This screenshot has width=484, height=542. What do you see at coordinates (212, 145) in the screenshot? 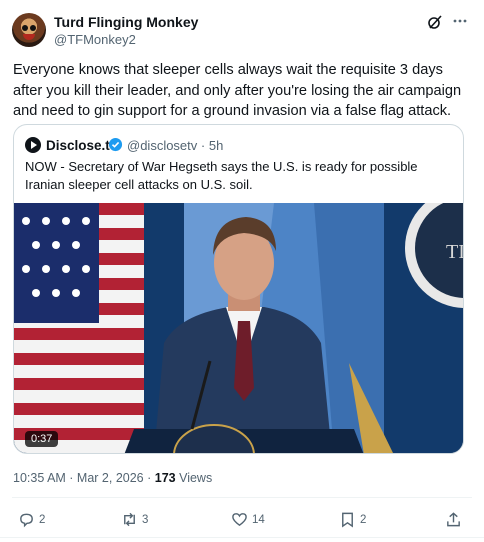
I see `quote-age: · 5h` at bounding box center [212, 145].